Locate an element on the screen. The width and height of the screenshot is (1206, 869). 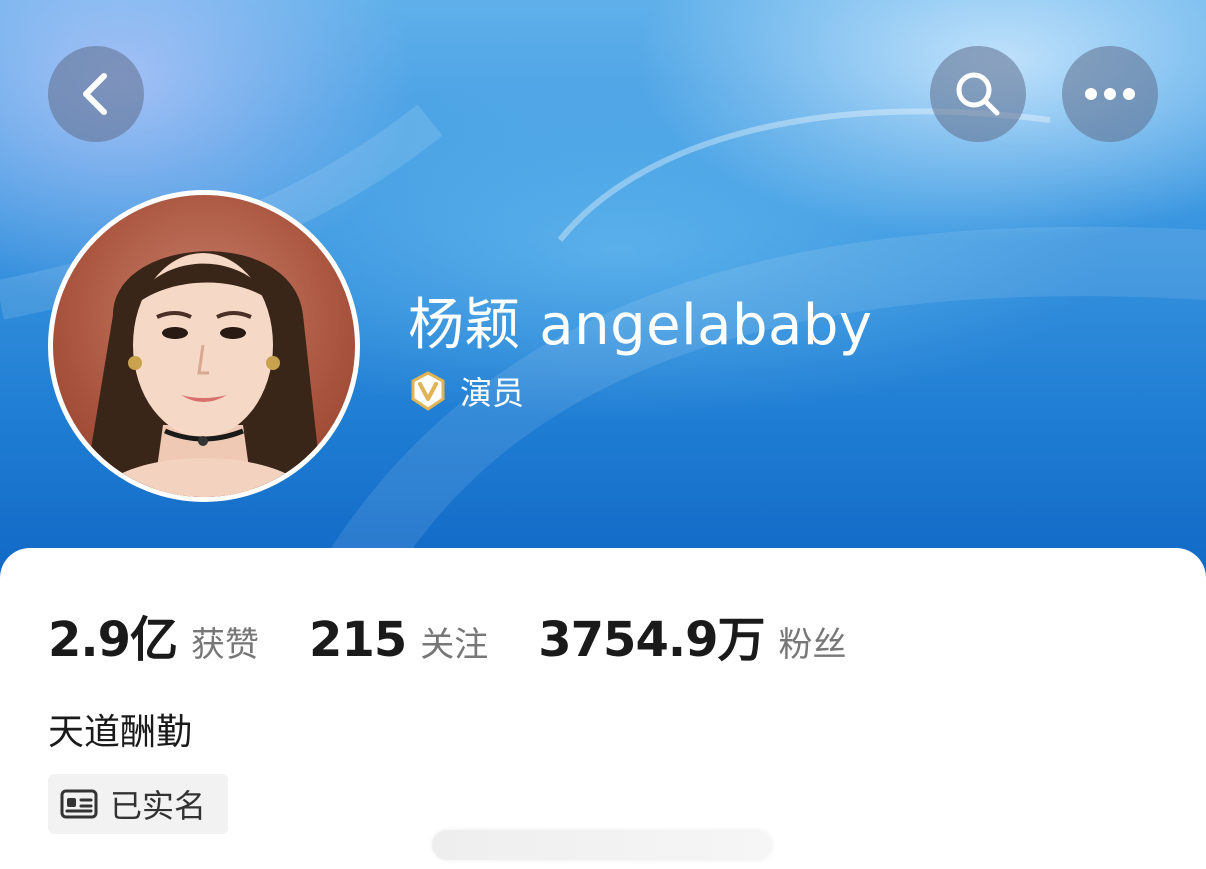
more-dots-icon is located at coordinates (1110, 94).